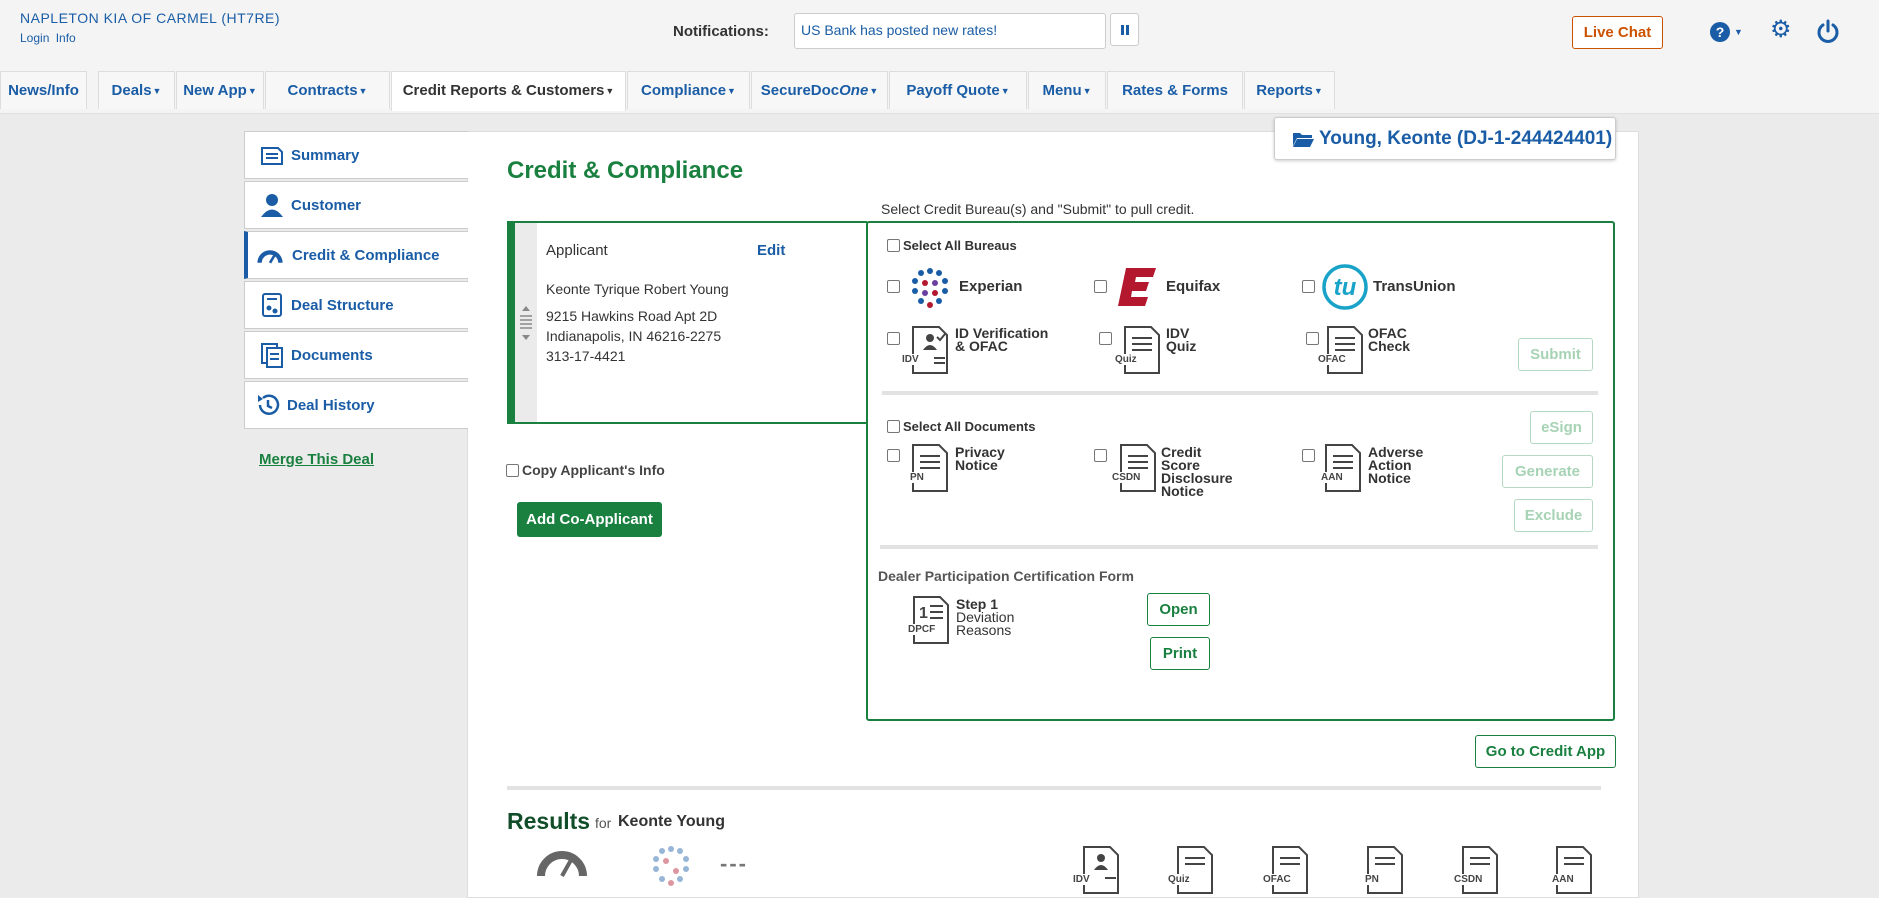 The width and height of the screenshot is (1879, 898). I want to click on add-coapplicant-button: Add Co-Applicant, so click(589, 519).